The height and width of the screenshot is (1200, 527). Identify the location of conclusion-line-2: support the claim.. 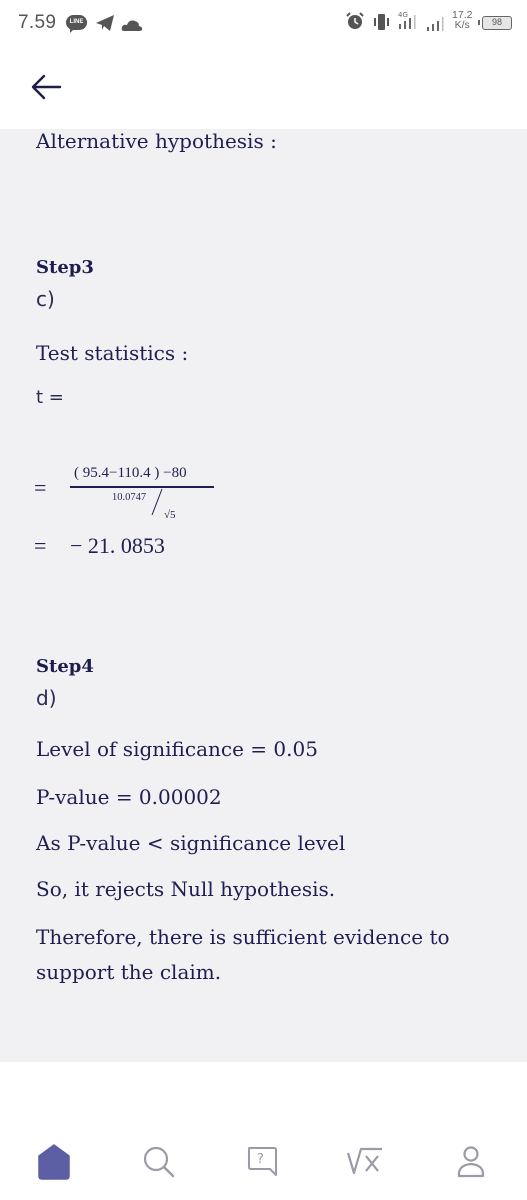
(129, 972).